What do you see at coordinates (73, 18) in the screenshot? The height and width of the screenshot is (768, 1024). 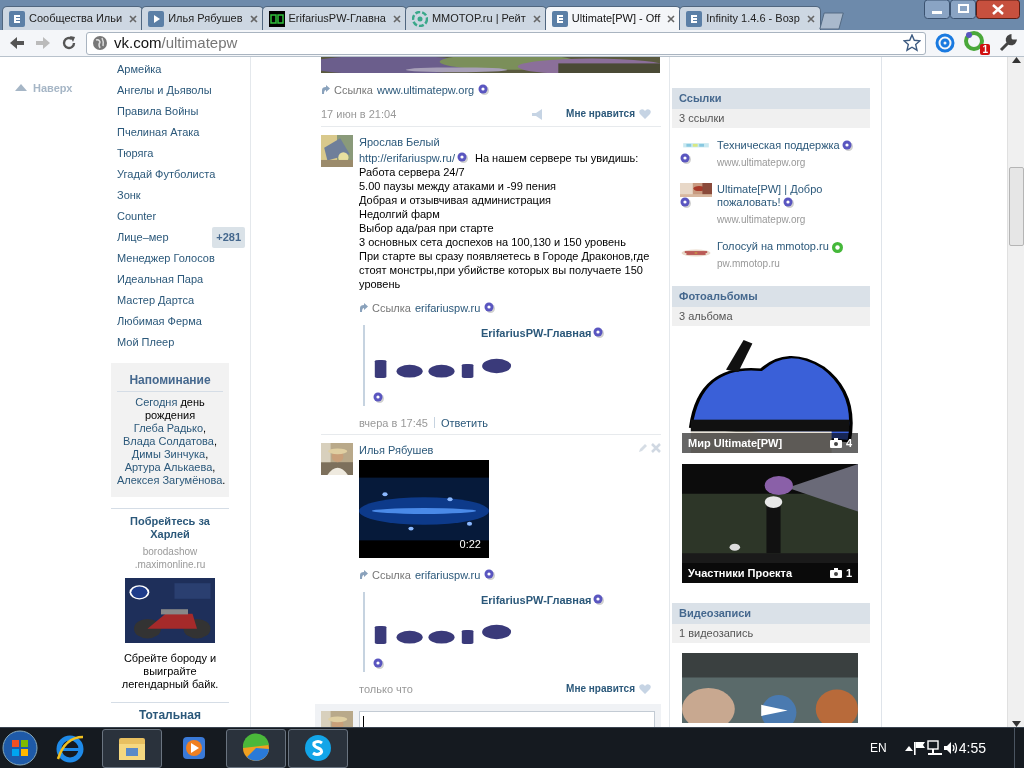 I see `browser-tab: Сообщества Ильи` at bounding box center [73, 18].